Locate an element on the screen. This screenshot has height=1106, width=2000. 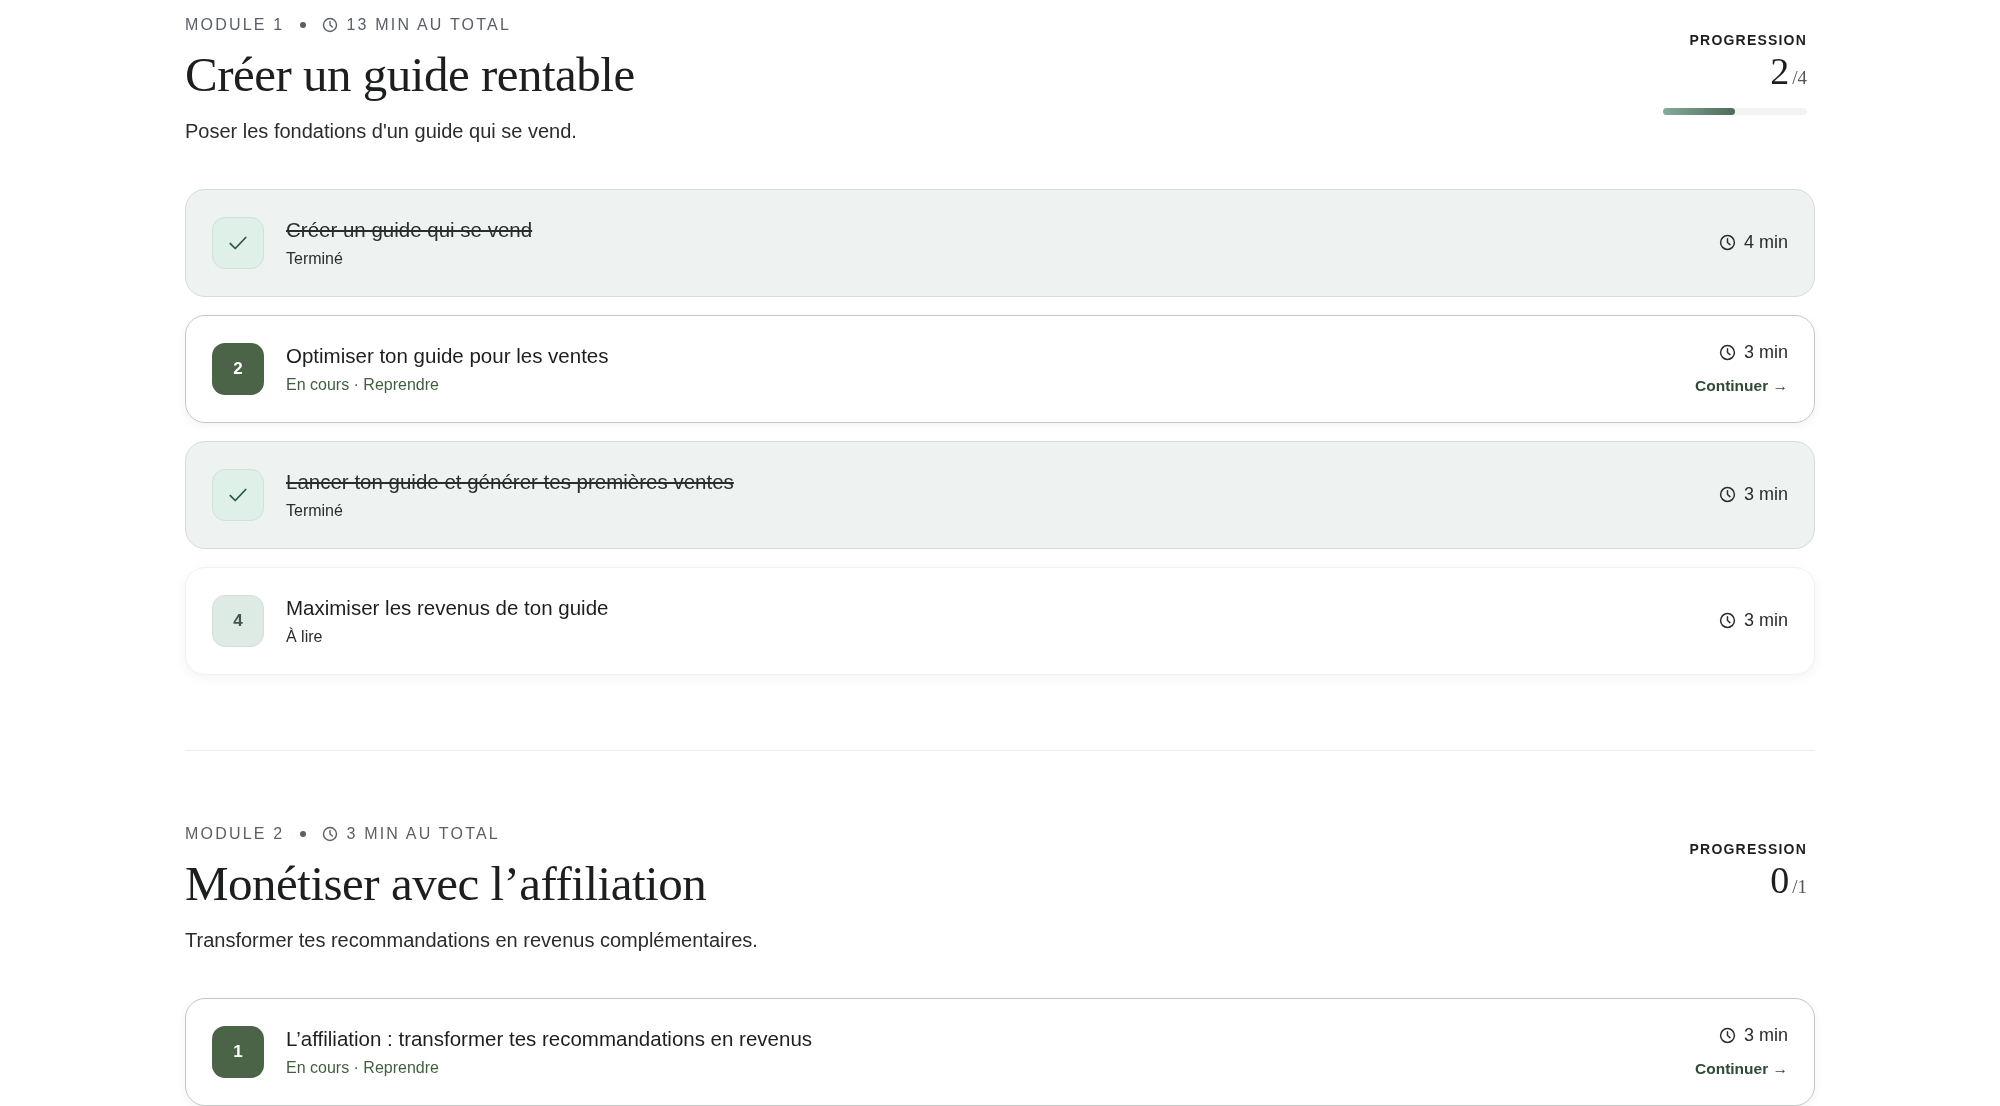
progress-count: 0 is located at coordinates (1780, 879).